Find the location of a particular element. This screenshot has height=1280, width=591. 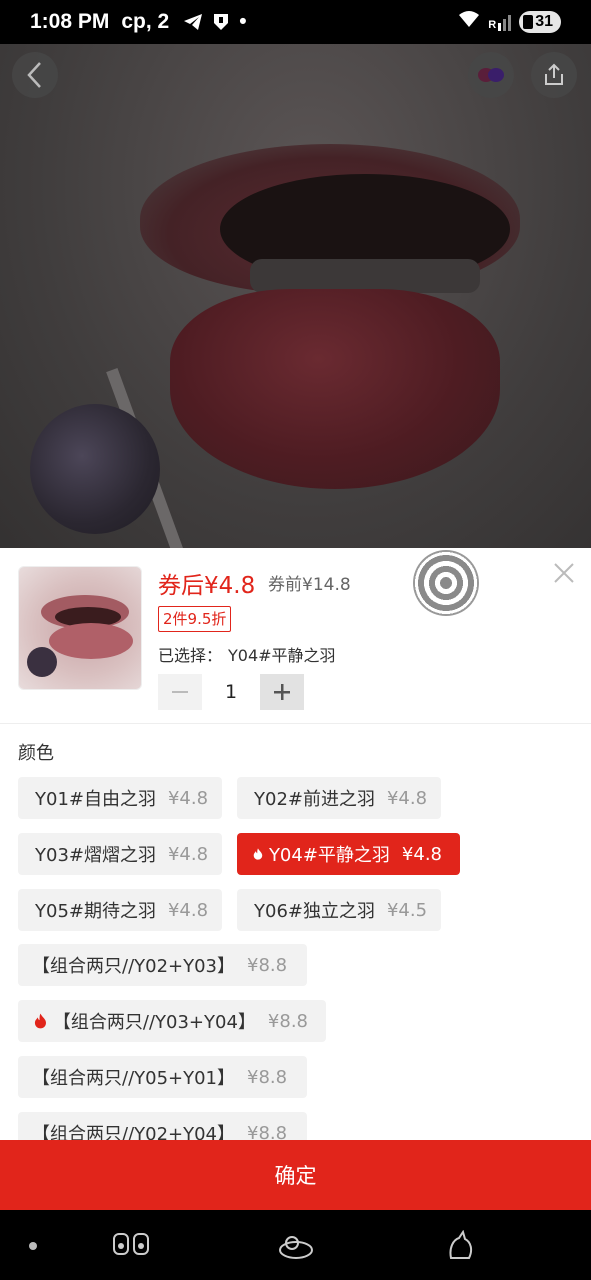

confirm-button: 确定 is located at coordinates (295, 1175).